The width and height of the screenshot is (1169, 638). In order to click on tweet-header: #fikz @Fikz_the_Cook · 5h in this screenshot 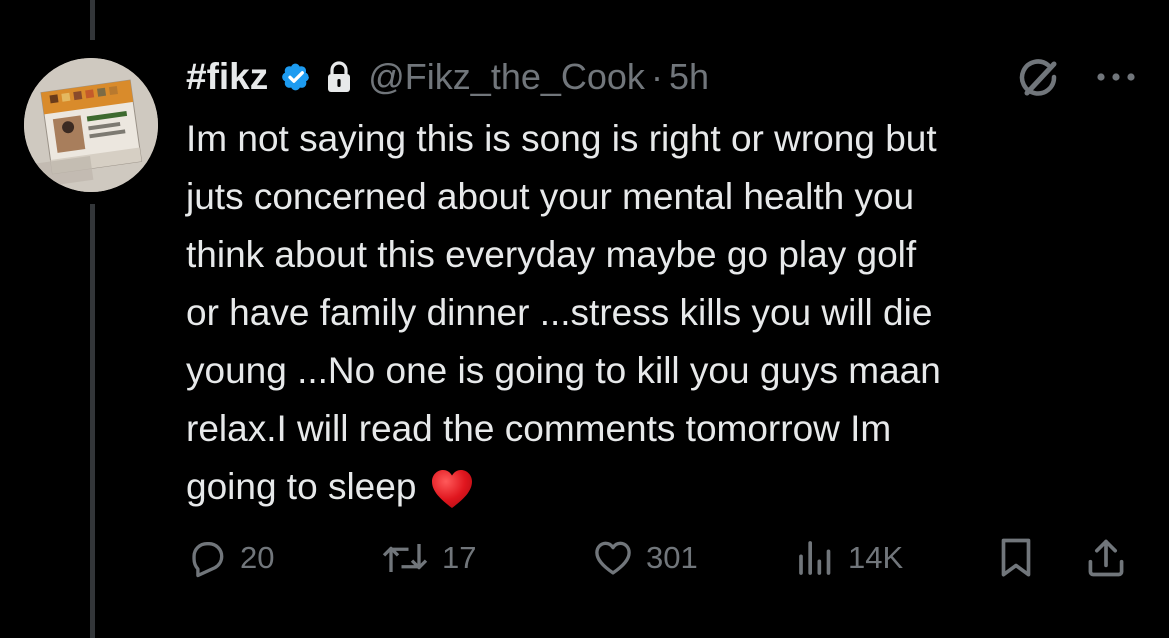, I will do `click(447, 77)`.